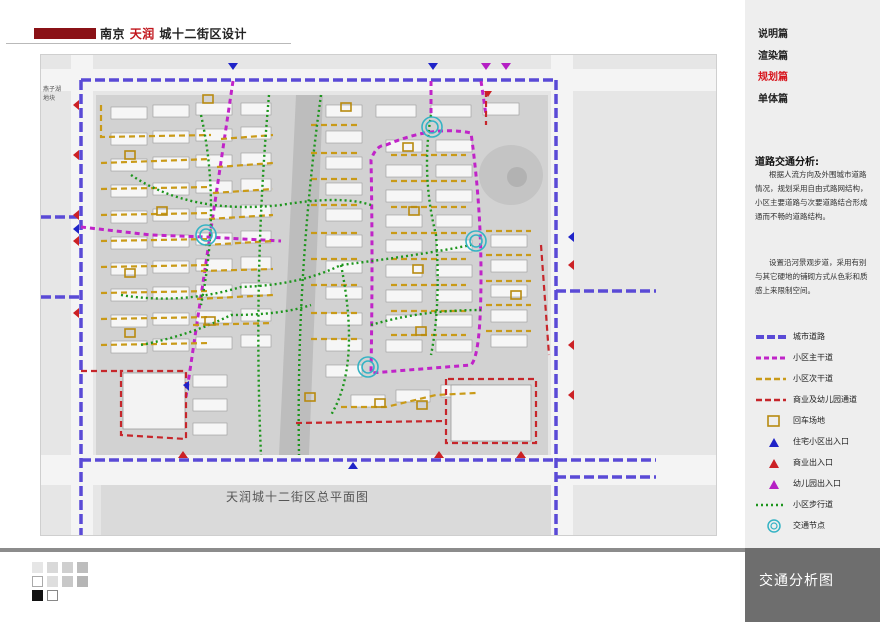 The height and width of the screenshot is (622, 880). Describe the element at coordinates (771, 505) in the screenshot. I see `footpath-dotted-line-icon` at that location.